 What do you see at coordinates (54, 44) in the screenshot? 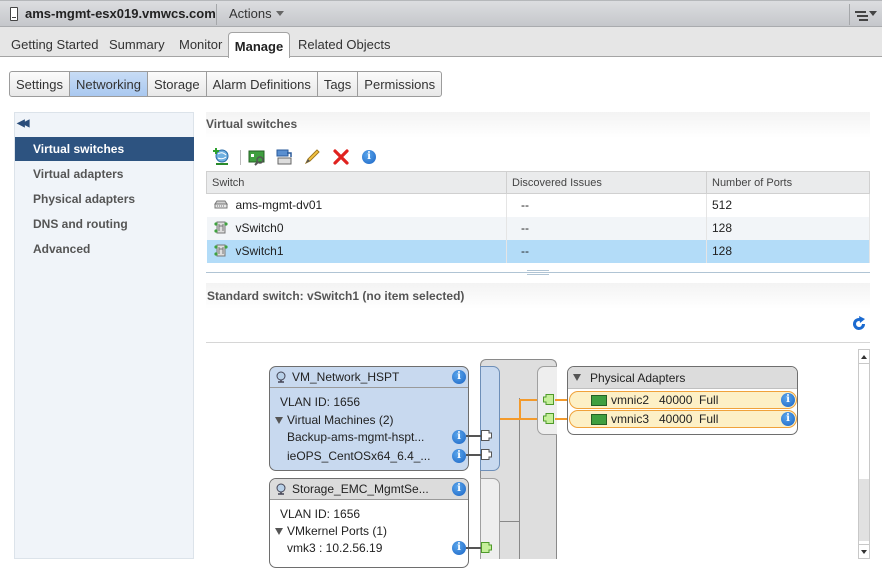
I see `tab-getting-started: Getting Started` at bounding box center [54, 44].